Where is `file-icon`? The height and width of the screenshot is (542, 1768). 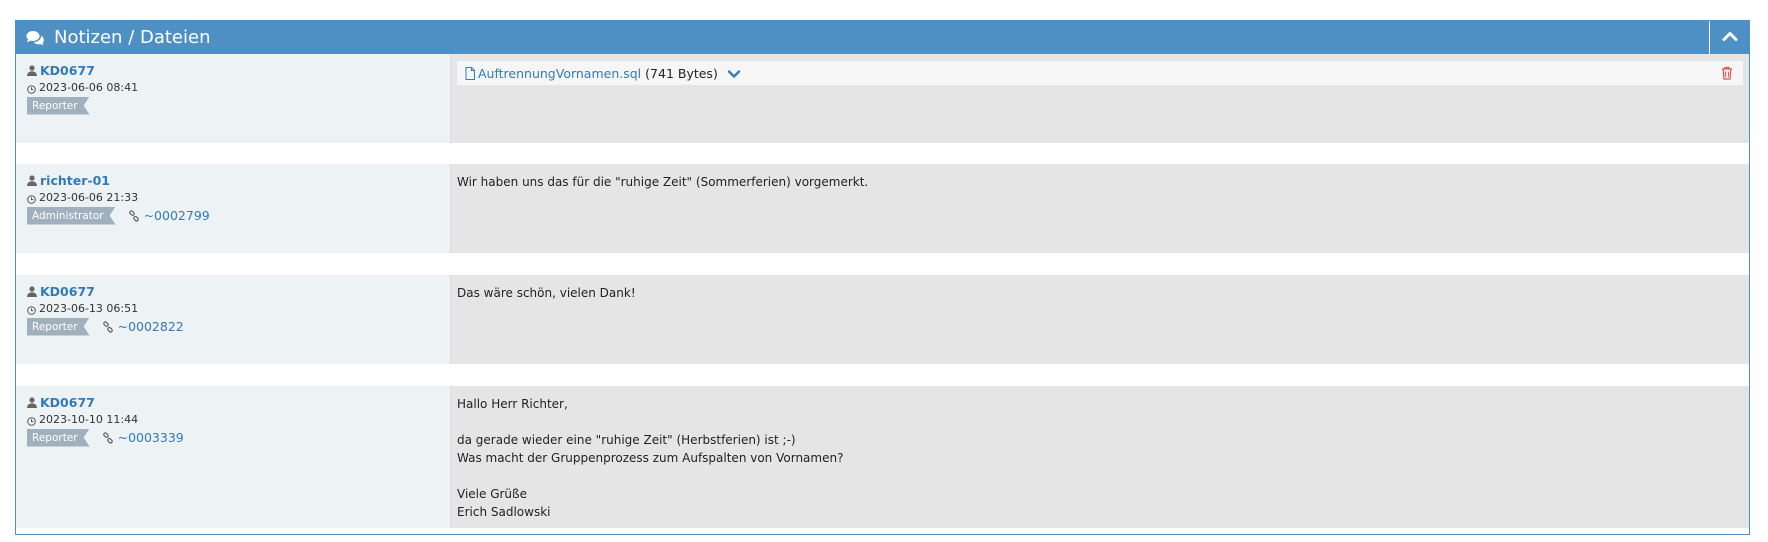
file-icon is located at coordinates (470, 73).